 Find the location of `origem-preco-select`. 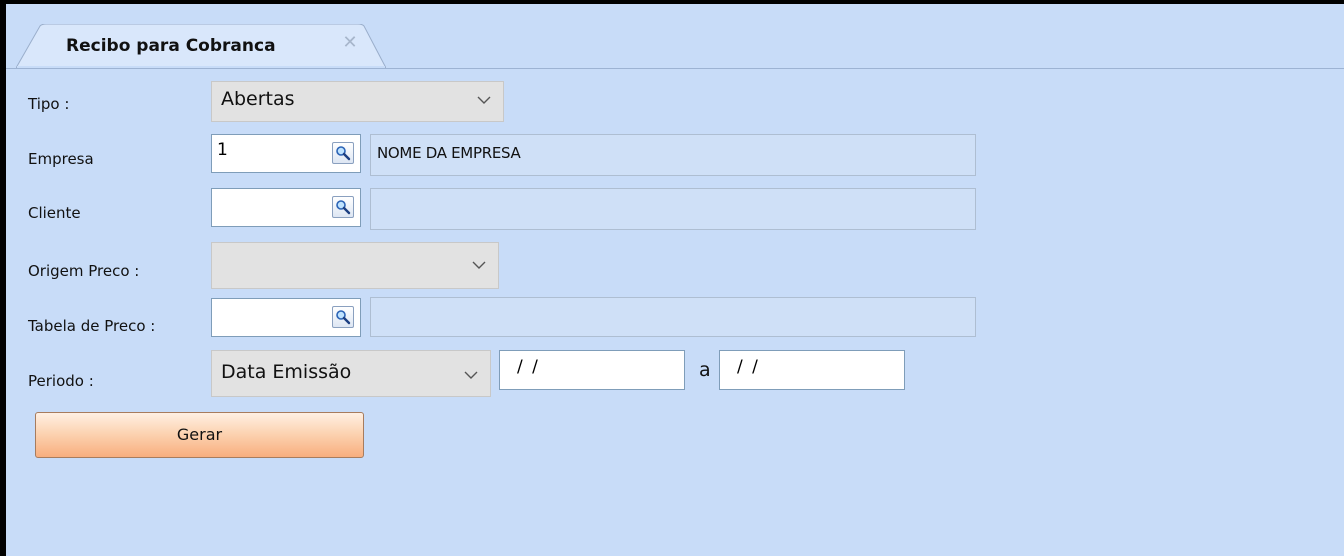

origem-preco-select is located at coordinates (355, 265).